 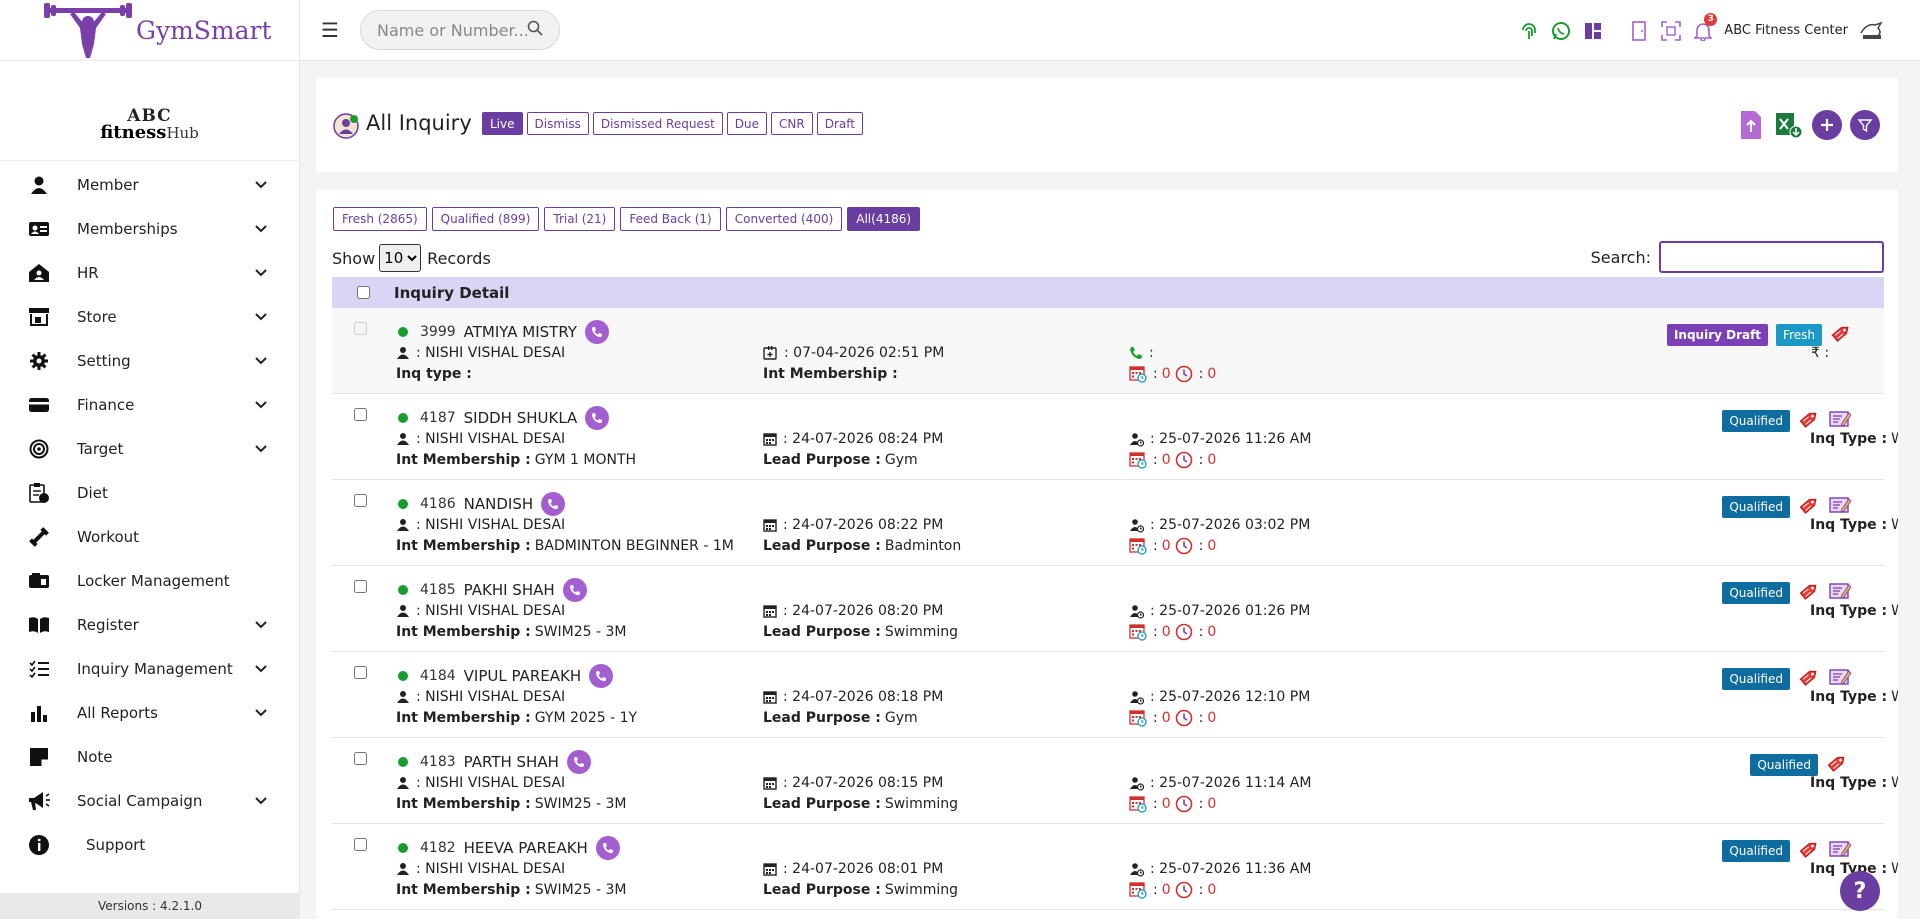 I want to click on hamburger-menu-icon: ☰, so click(x=330, y=30).